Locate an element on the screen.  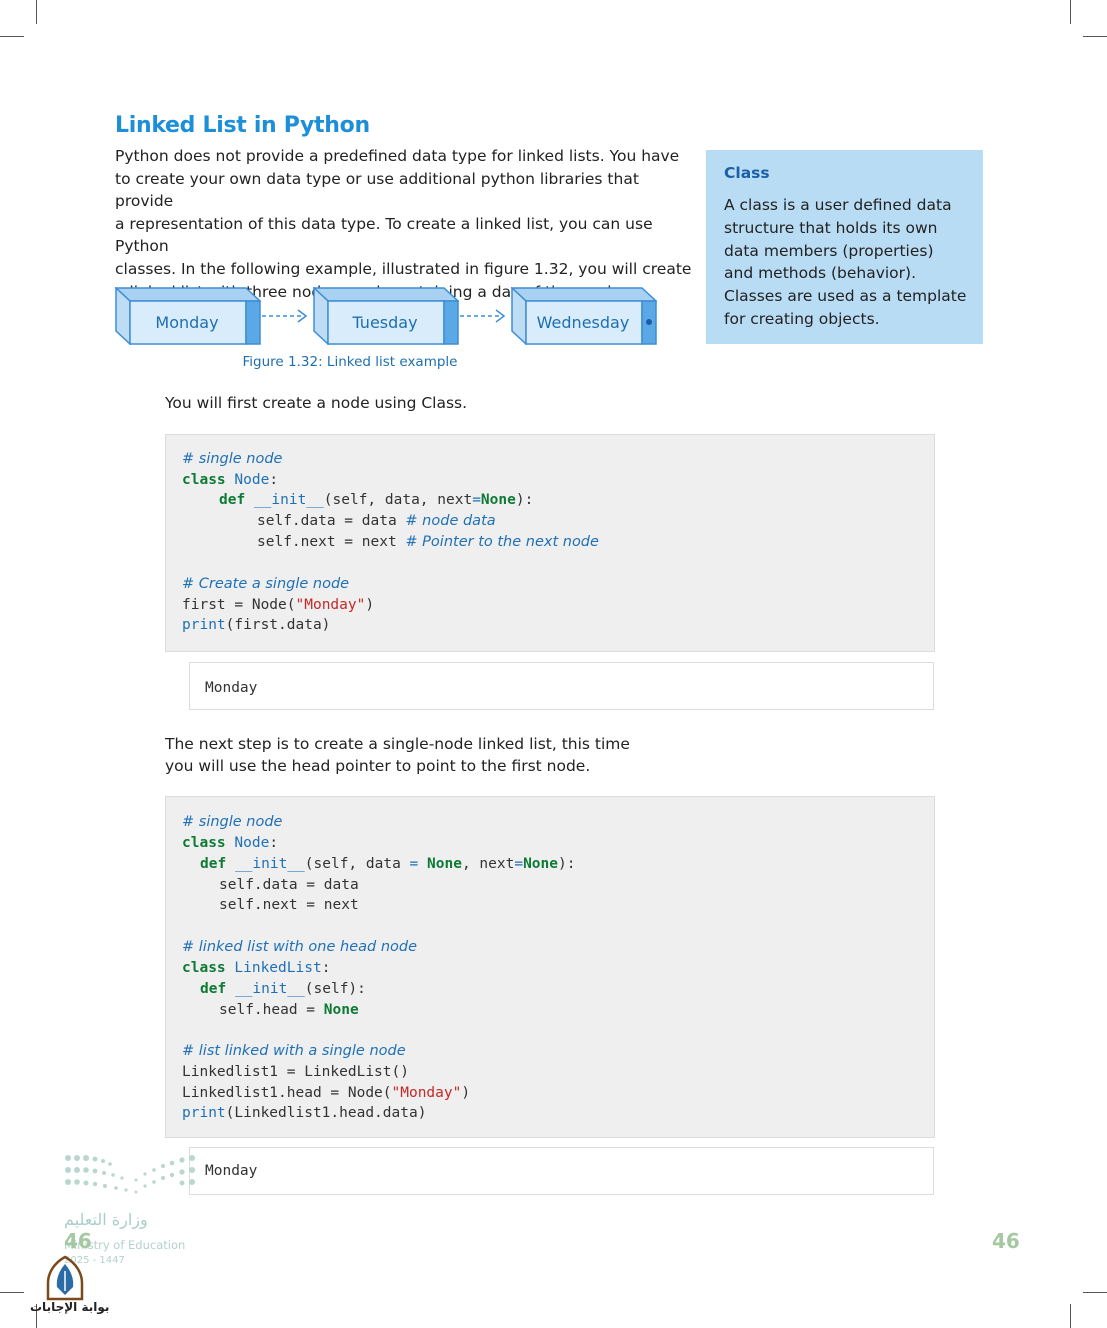
code-line: print(Linkedlist1.head.data) is located at coordinates (304, 1113).